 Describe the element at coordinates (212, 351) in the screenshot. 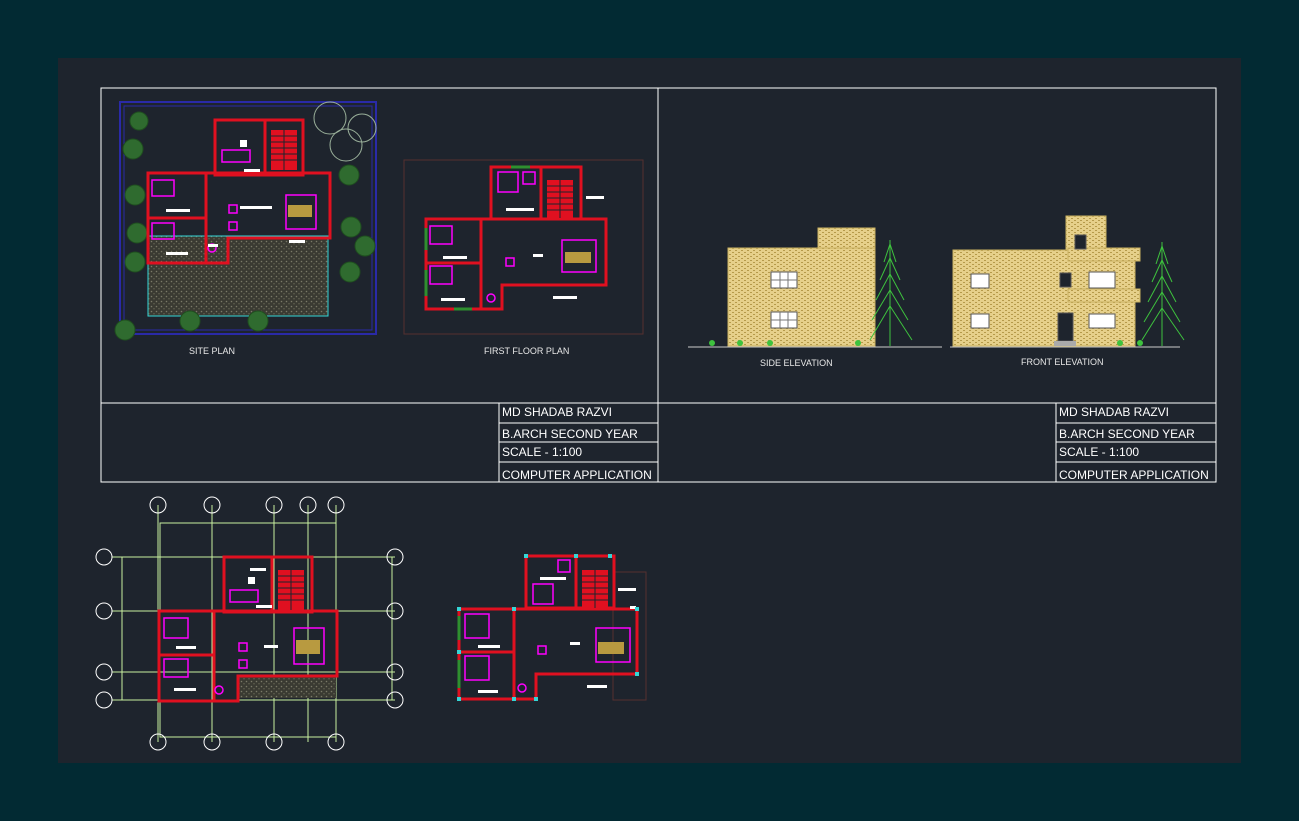

I see `label-site-plan: SITE PLAN` at that location.